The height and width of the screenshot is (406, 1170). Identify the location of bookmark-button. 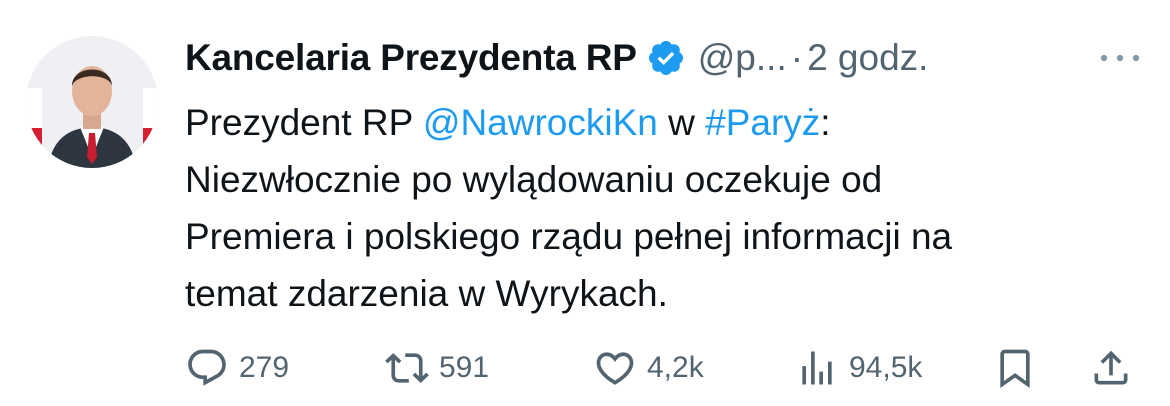
(1015, 368).